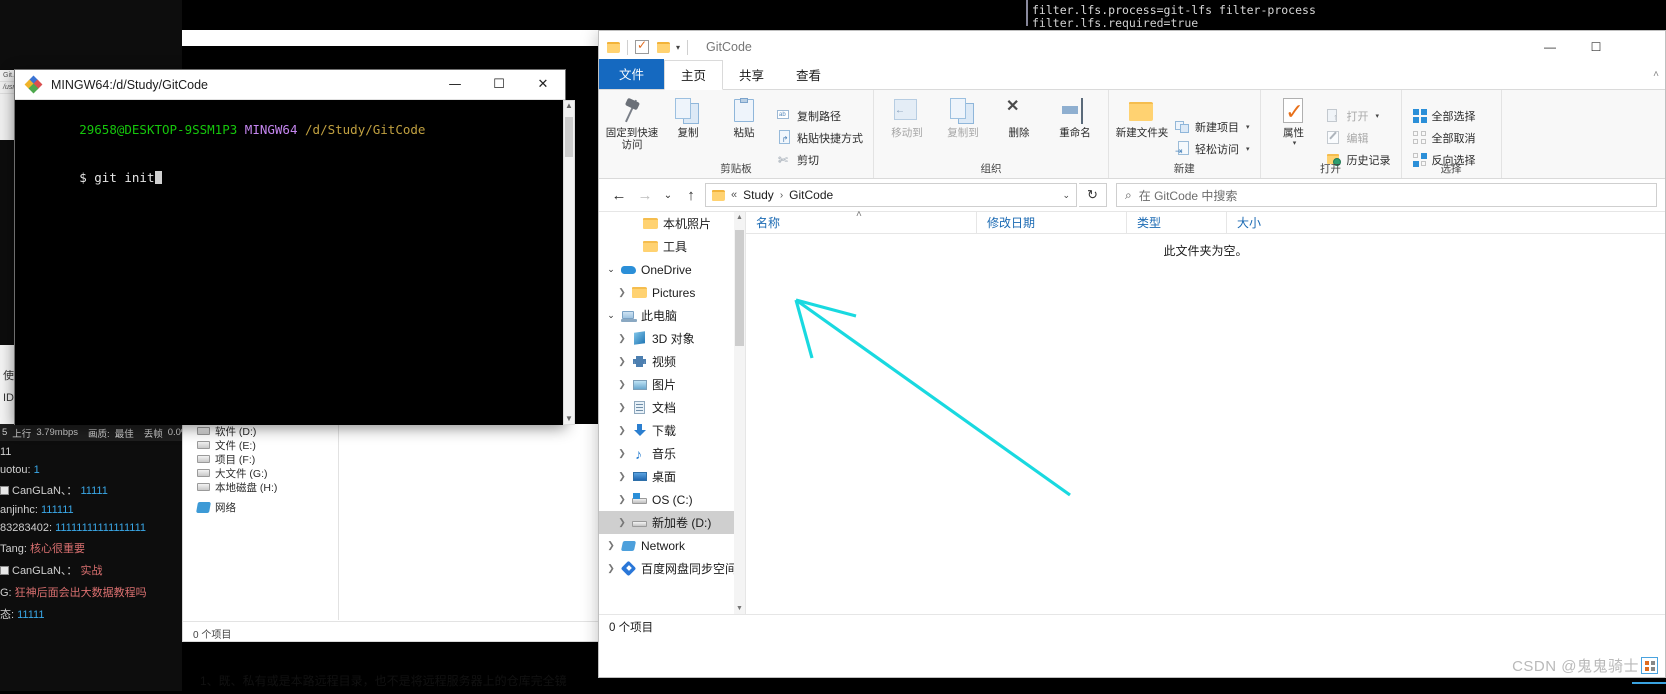 The width and height of the screenshot is (1666, 694). I want to click on ribbon-button-全部取消: 全部取消, so click(1444, 137).